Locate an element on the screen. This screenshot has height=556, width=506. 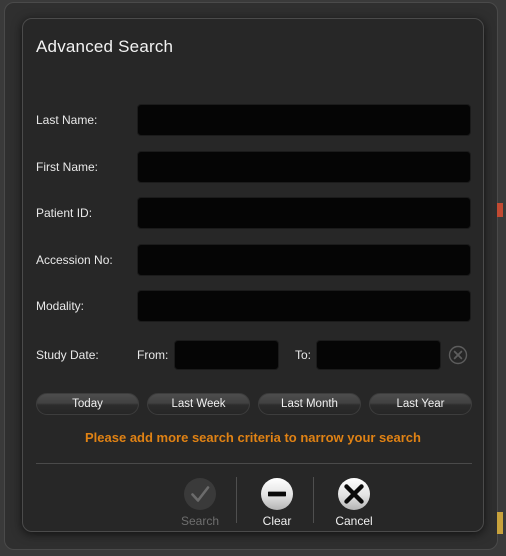
label-date-from: From: is located at coordinates (153, 355).